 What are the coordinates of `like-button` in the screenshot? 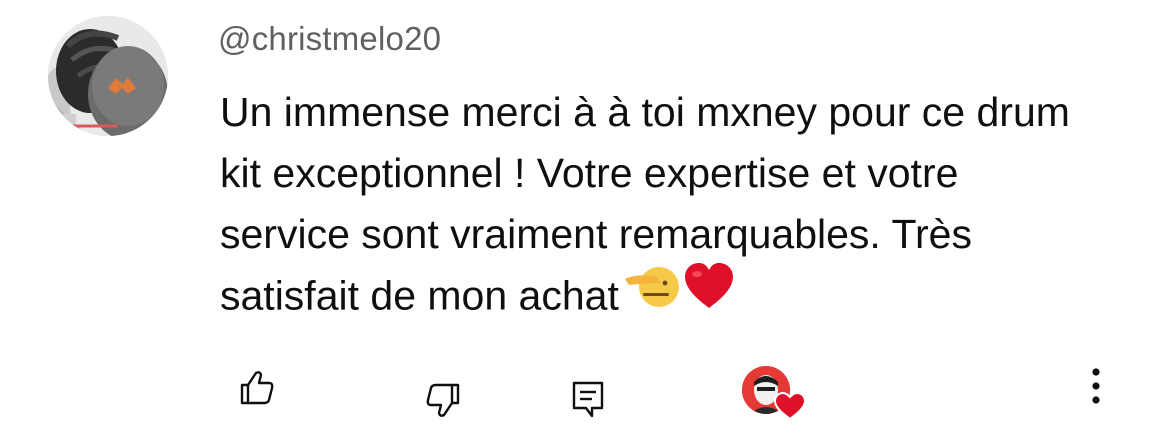 It's located at (256, 388).